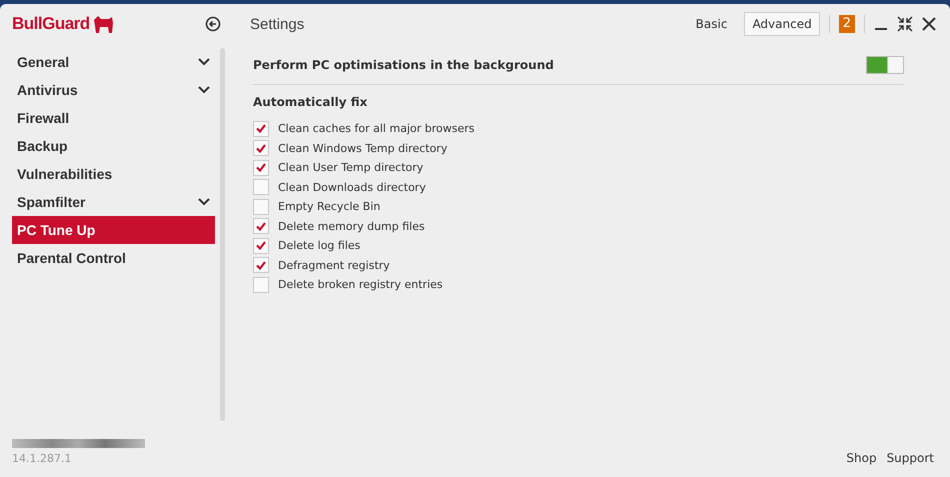 This screenshot has height=477, width=950. Describe the element at coordinates (113, 174) in the screenshot. I see `sidebar-item: Vulnerabilities` at that location.